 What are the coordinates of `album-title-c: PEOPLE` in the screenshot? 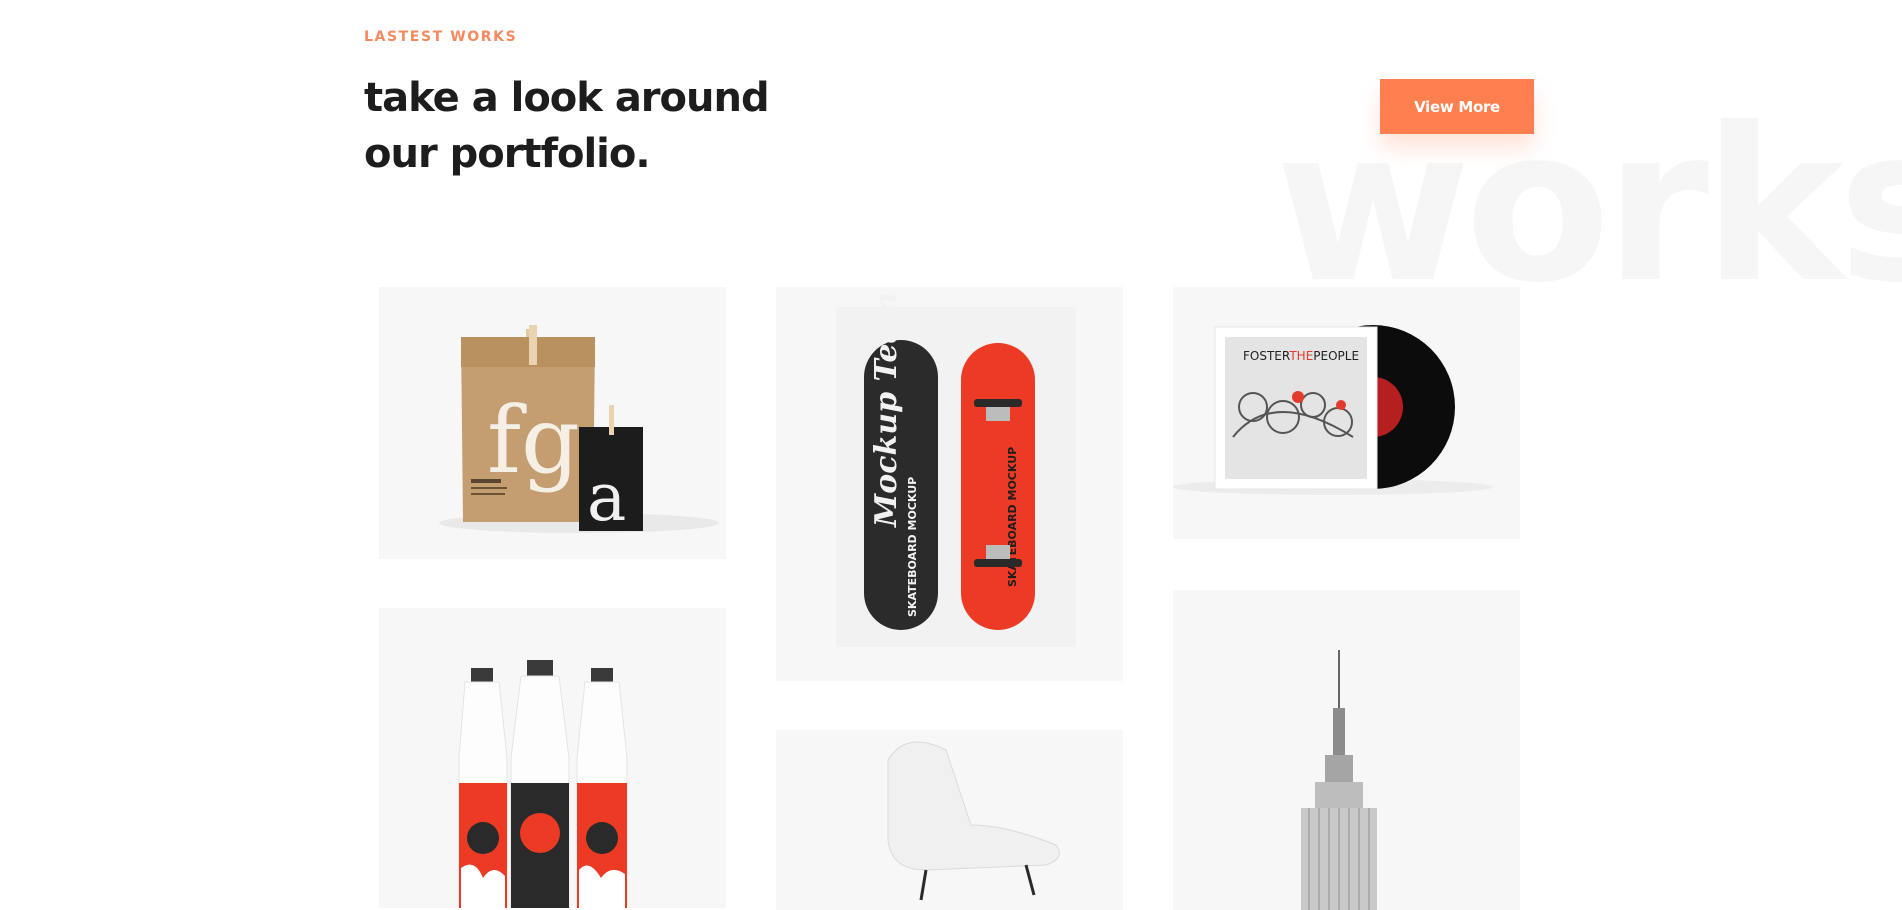 It's located at (1336, 356).